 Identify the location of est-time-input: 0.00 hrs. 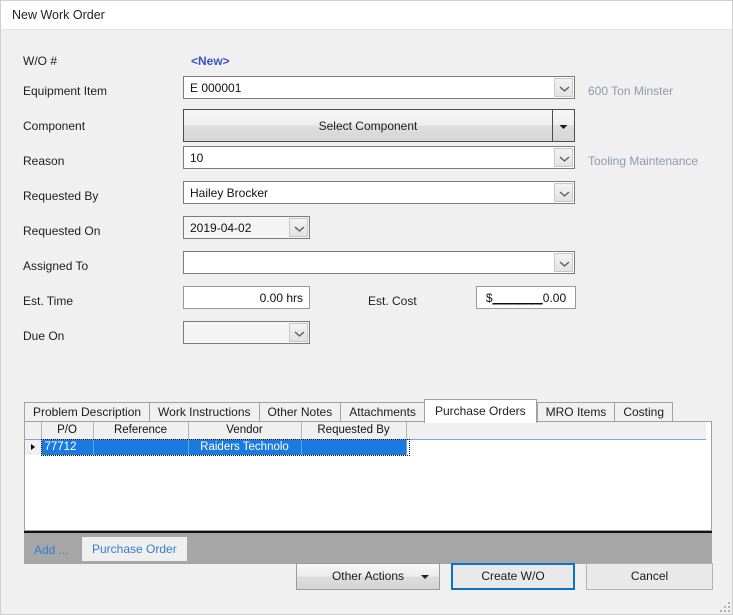
(246, 297).